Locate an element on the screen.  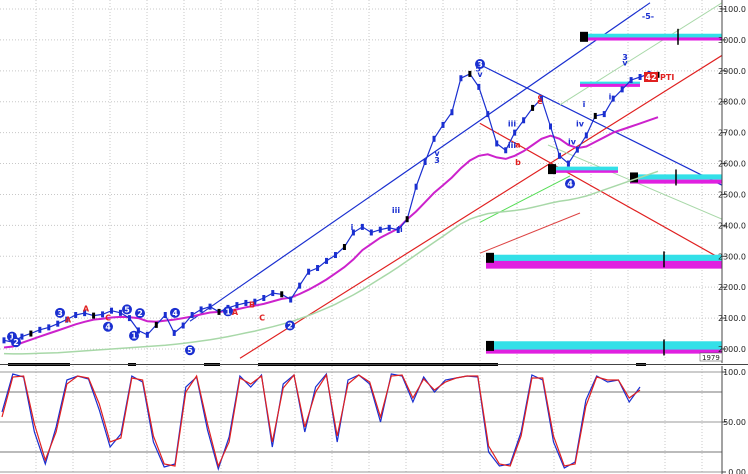
price-tick-label: 2600.0 is located at coordinates (732, 164).